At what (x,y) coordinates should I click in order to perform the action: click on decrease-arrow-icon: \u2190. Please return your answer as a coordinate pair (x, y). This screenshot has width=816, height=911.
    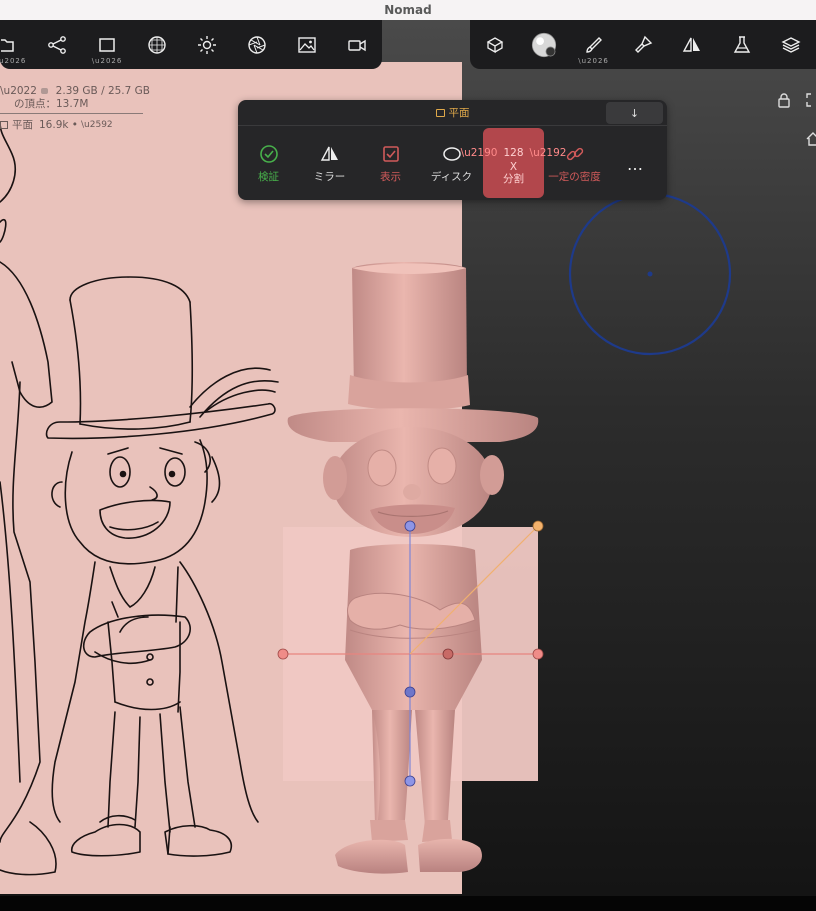
    Looking at the image, I should click on (479, 153).